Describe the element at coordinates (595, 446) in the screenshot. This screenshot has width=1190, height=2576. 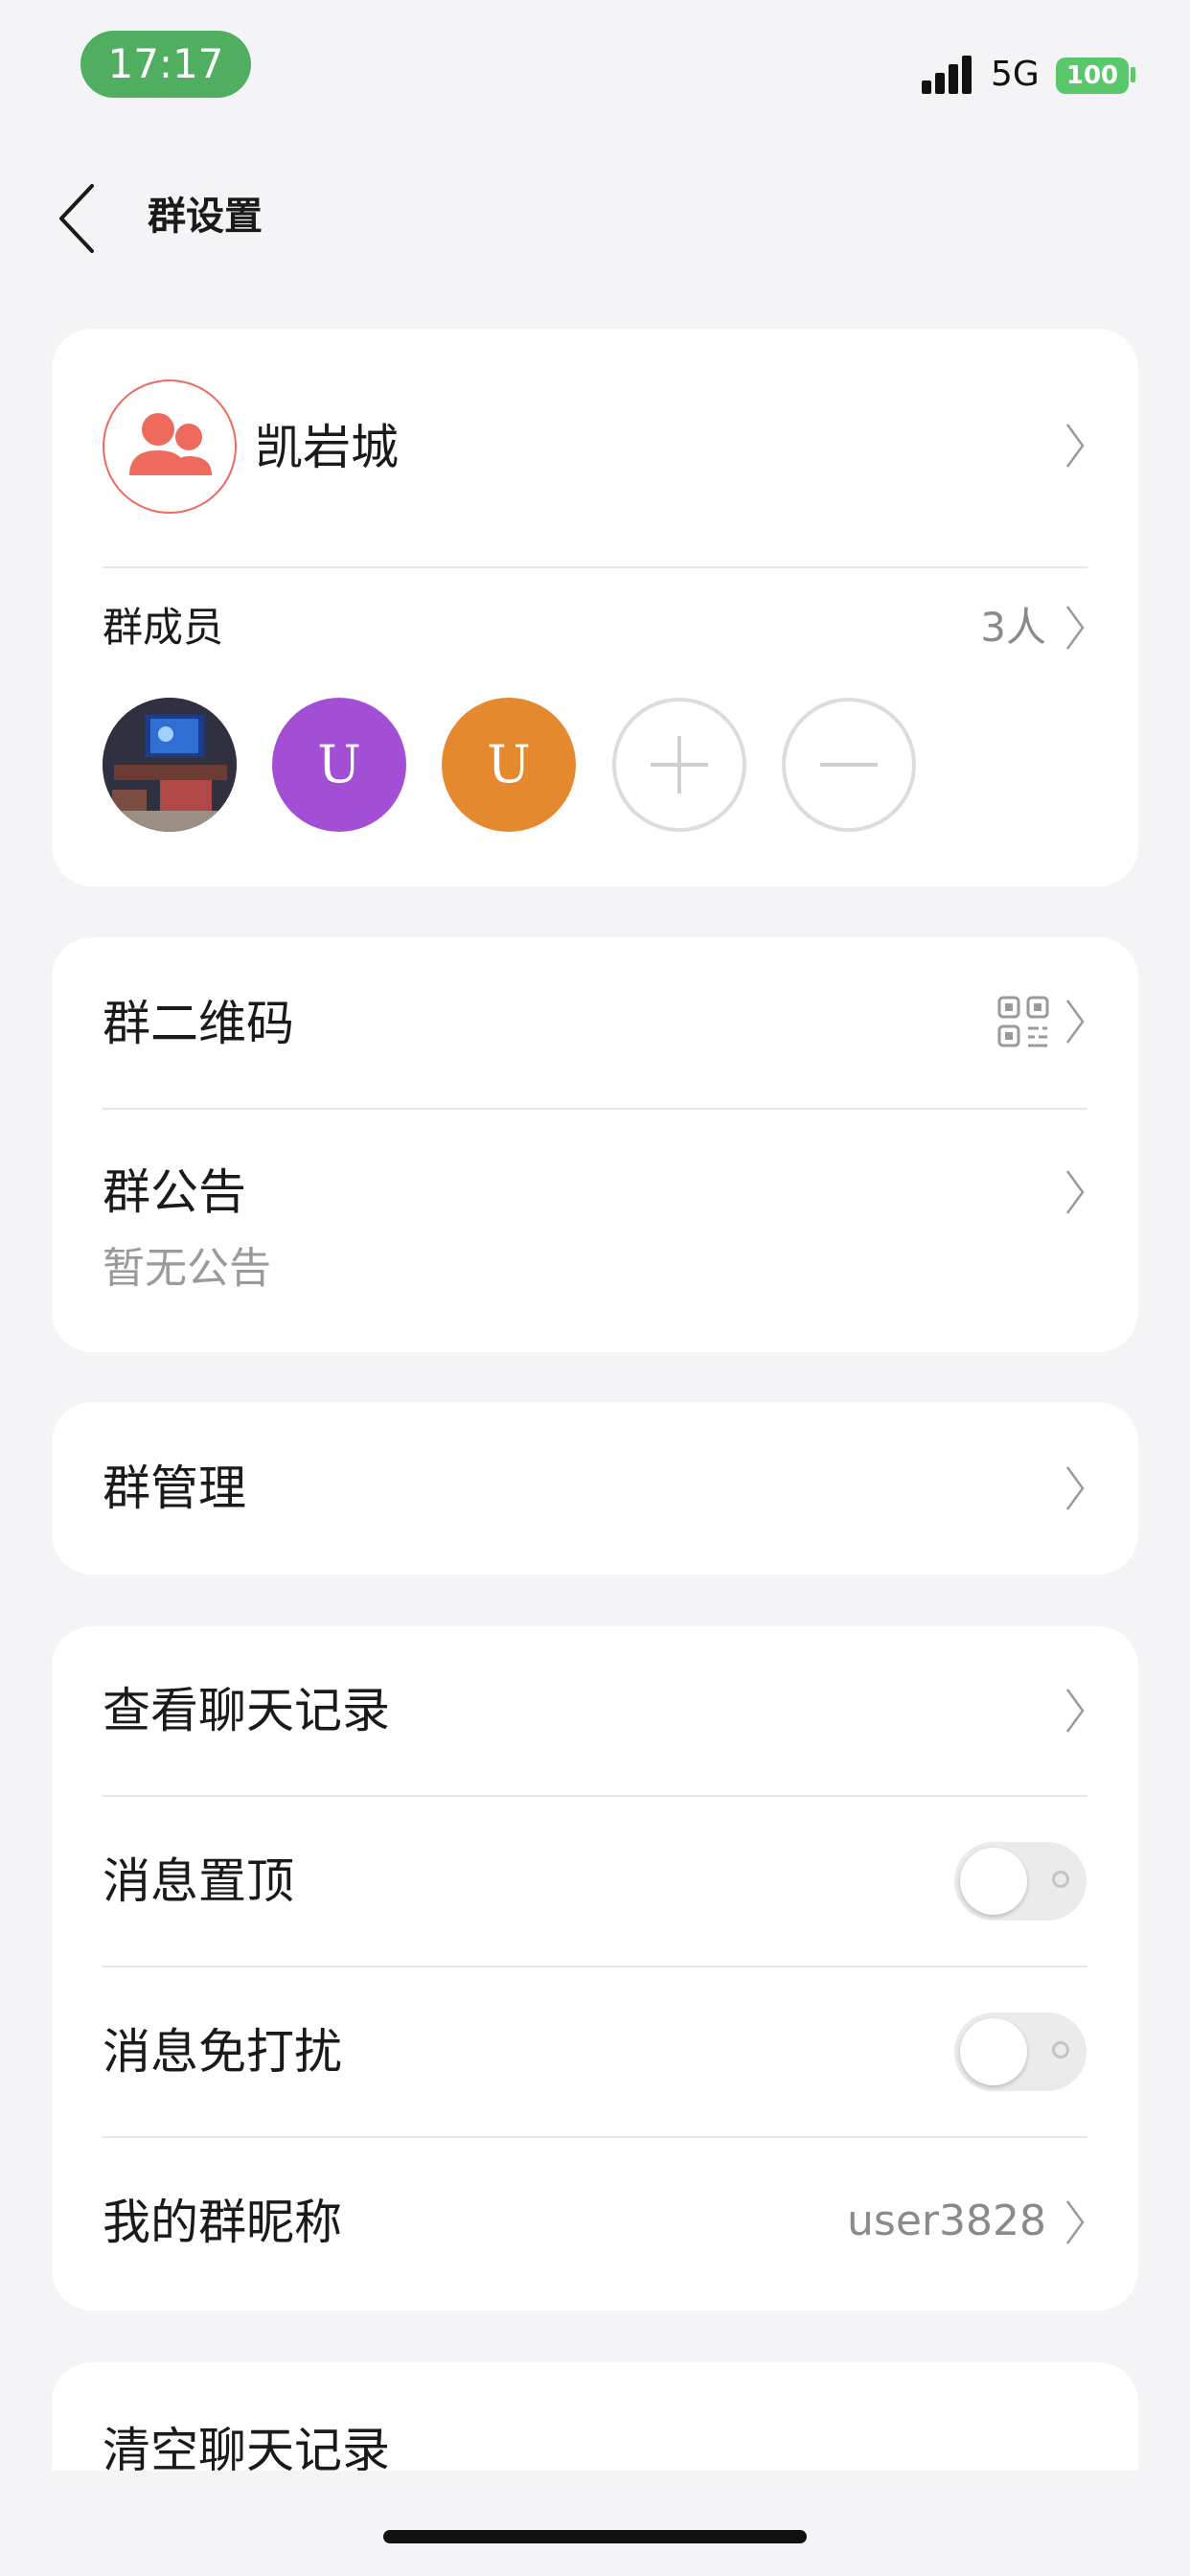
I see `group-header-row: 凯岩城` at that location.